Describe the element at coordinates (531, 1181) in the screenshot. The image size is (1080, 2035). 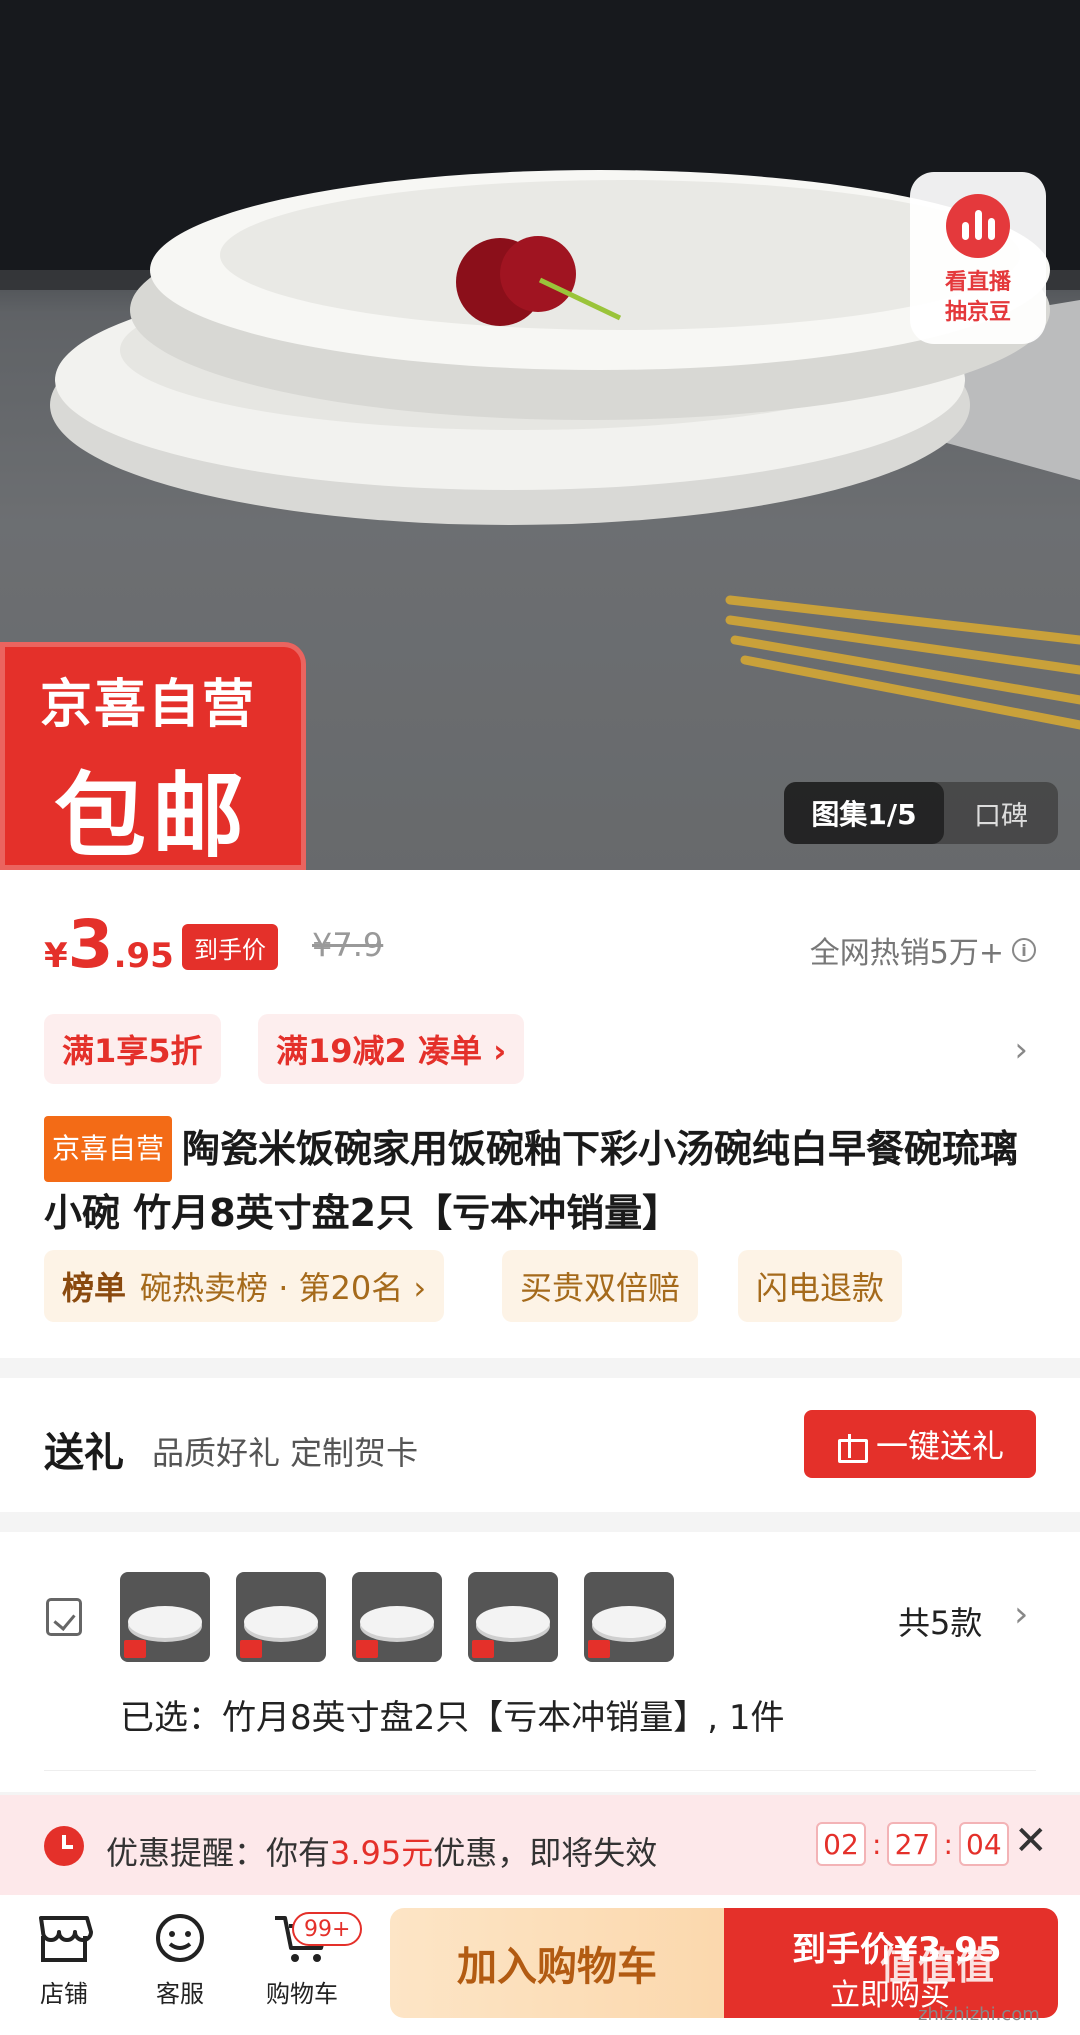
I see `product-title-text: 陶瓷米饭碗家用饭碗釉下彩小汤碗纯白早餐碗琉璃小碗 竹月8英寸盘2只【亏本冲销量】` at that location.